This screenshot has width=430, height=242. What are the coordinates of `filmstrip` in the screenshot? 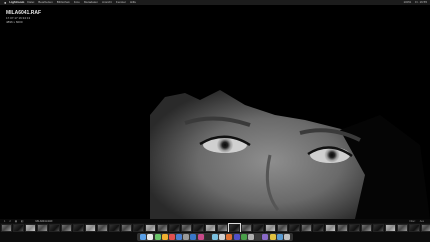 It's located at (215, 227).